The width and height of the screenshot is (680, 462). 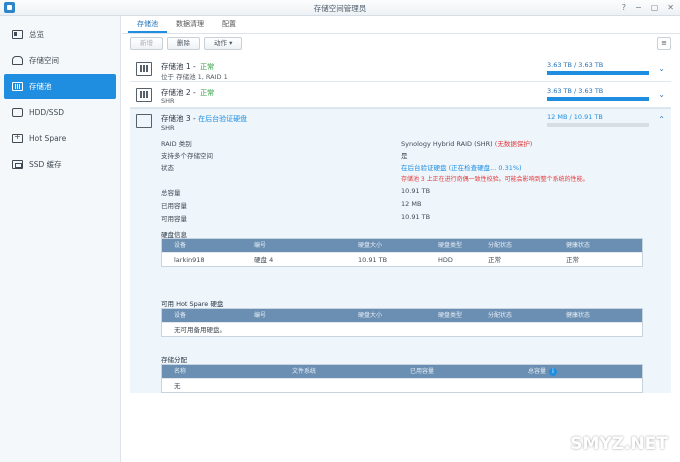 I want to click on sidebar-item-volume: 存储空间, so click(x=60, y=60).